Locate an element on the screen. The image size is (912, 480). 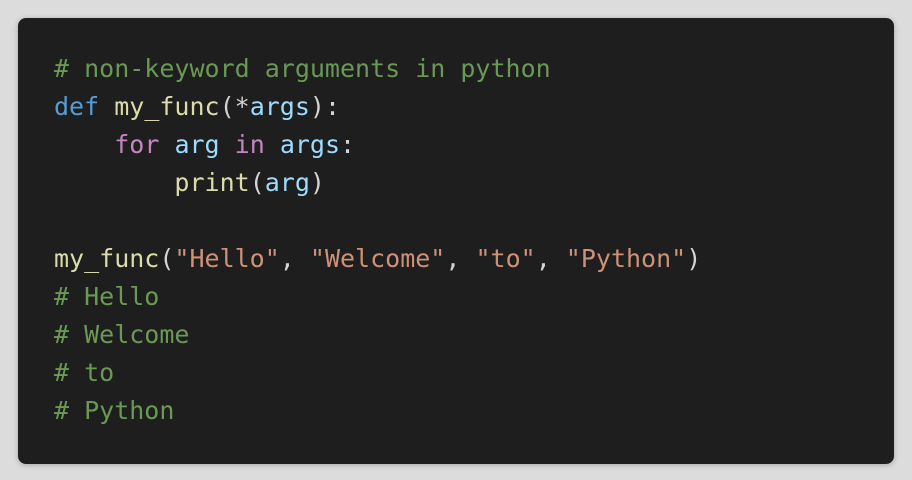
code-string-literal: "Python" is located at coordinates (626, 258).